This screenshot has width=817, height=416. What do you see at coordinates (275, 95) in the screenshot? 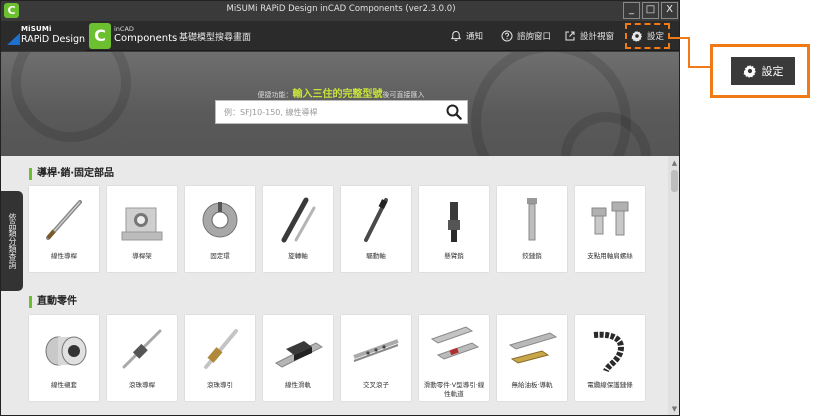
I see `search-tip-prefix: 便捷功能：` at bounding box center [275, 95].